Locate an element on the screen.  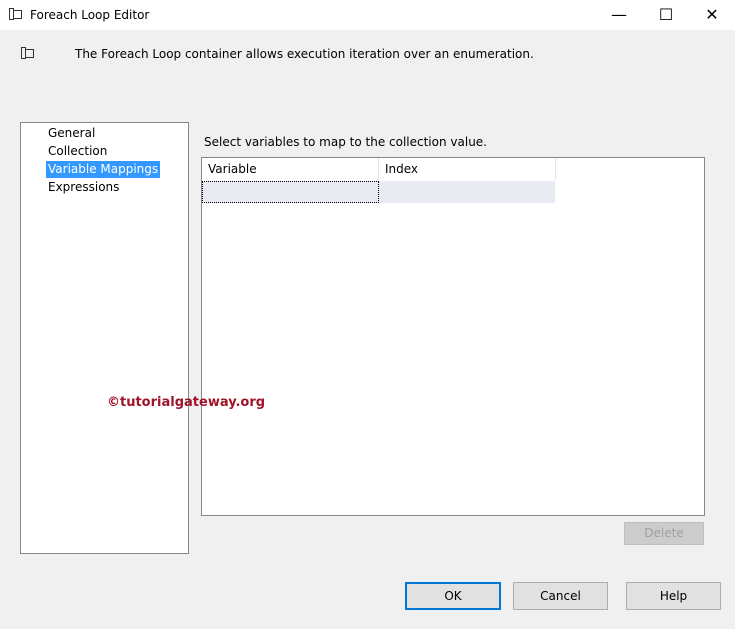
column-header-variable: Variable is located at coordinates (290, 169).